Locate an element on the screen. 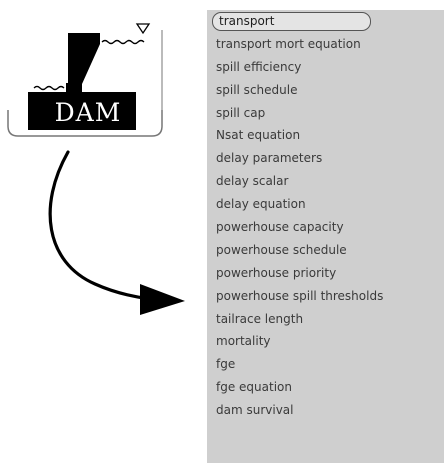 The image size is (444, 463). menu-item-label: dam survival is located at coordinates (255, 410).